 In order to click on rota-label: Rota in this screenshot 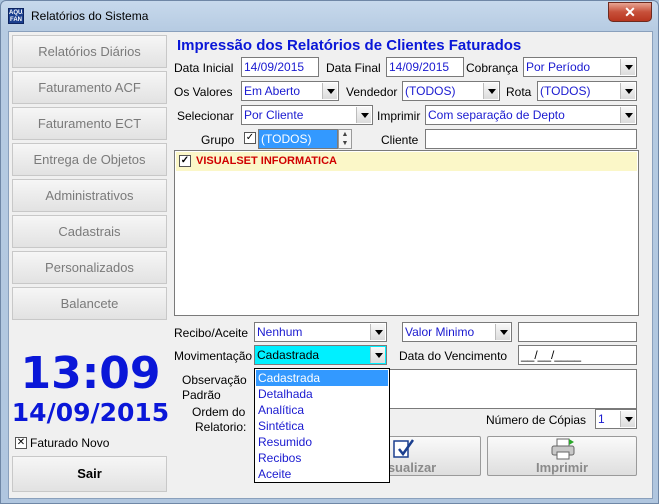, I will do `click(519, 92)`.